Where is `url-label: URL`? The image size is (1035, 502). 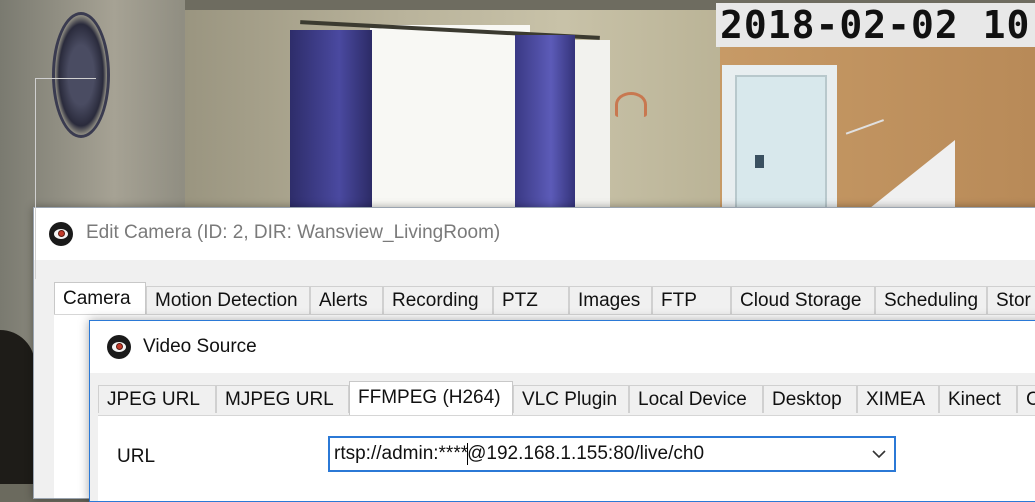 url-label: URL is located at coordinates (136, 456).